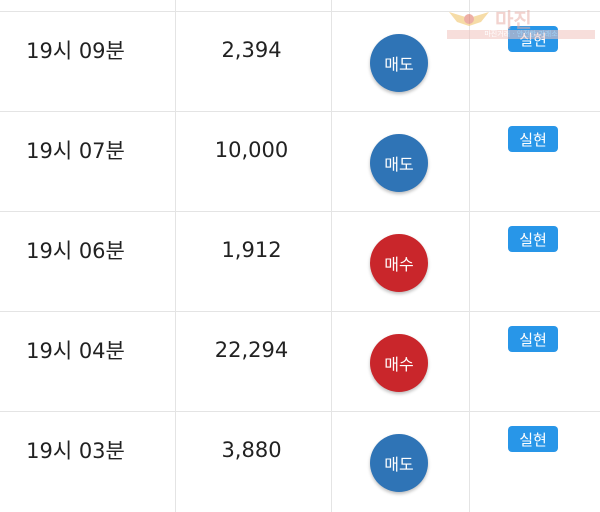 Image resolution: width=600 pixels, height=512 pixels. What do you see at coordinates (75, 150) in the screenshot?
I see `trade-time: 19시 07분` at bounding box center [75, 150].